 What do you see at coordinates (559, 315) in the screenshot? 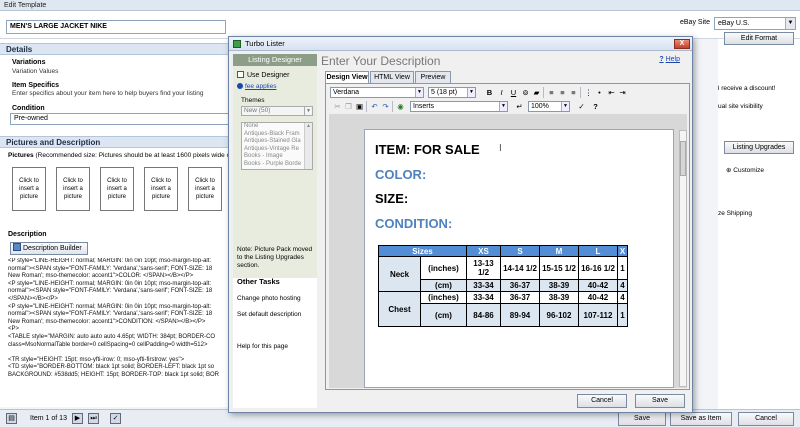
I see `table-cell: 96-102` at bounding box center [559, 315].